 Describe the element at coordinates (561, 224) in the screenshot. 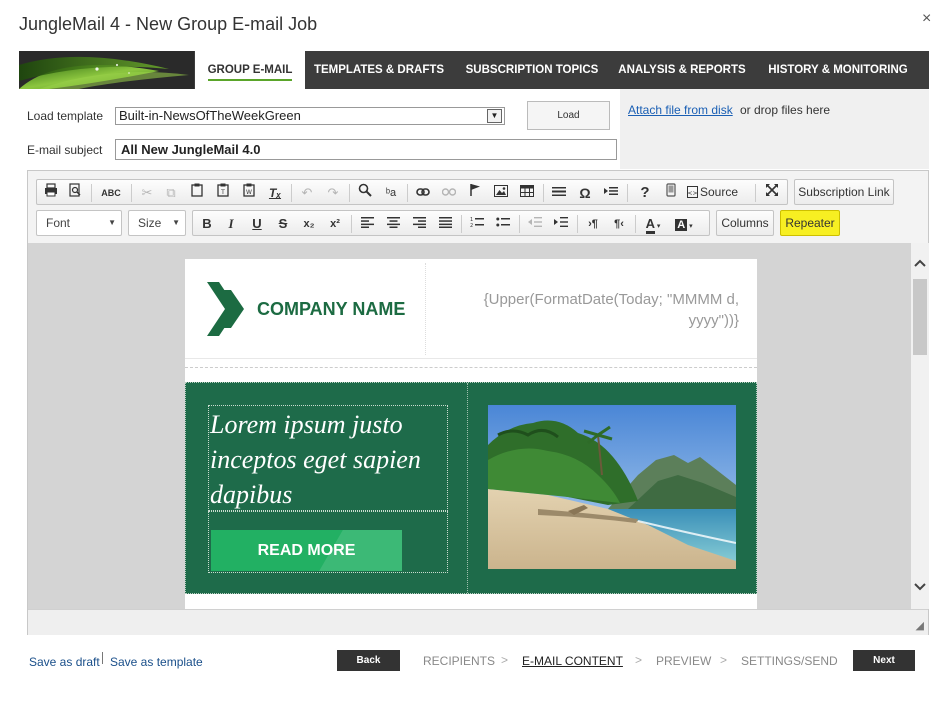

I see `indent-icon` at that location.